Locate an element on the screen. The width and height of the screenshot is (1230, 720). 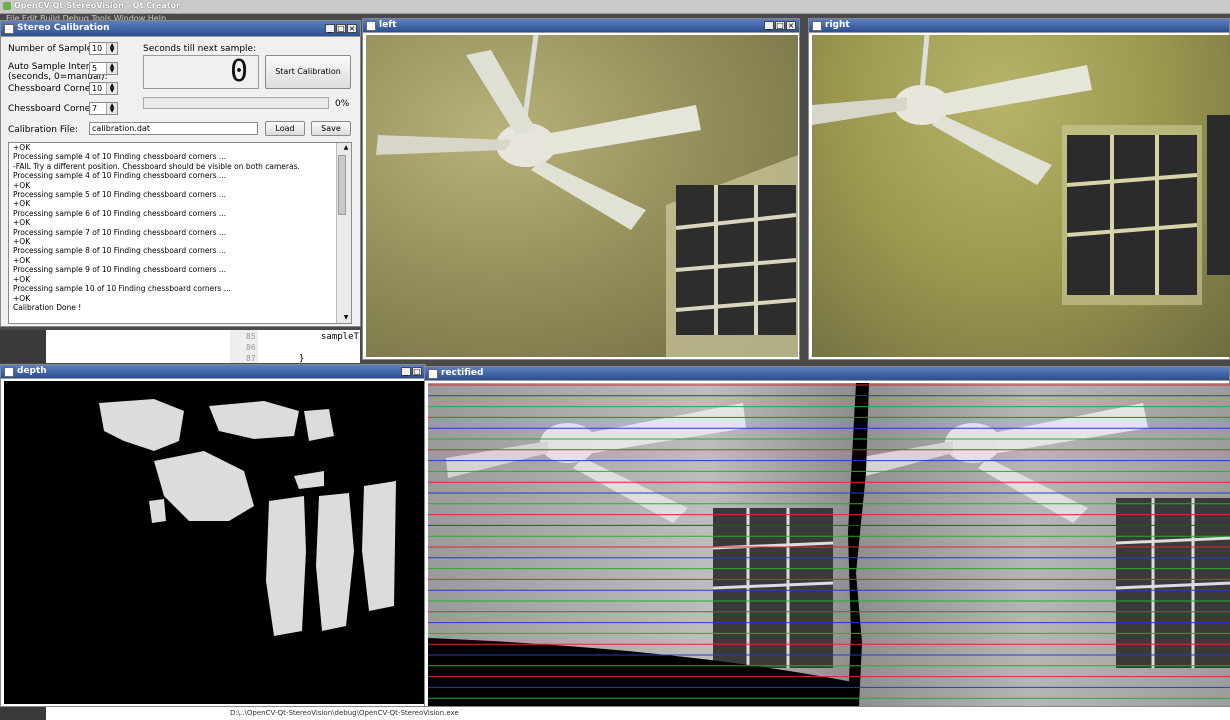
log-scrollbar: ▲ ▼ is located at coordinates (343, 233).